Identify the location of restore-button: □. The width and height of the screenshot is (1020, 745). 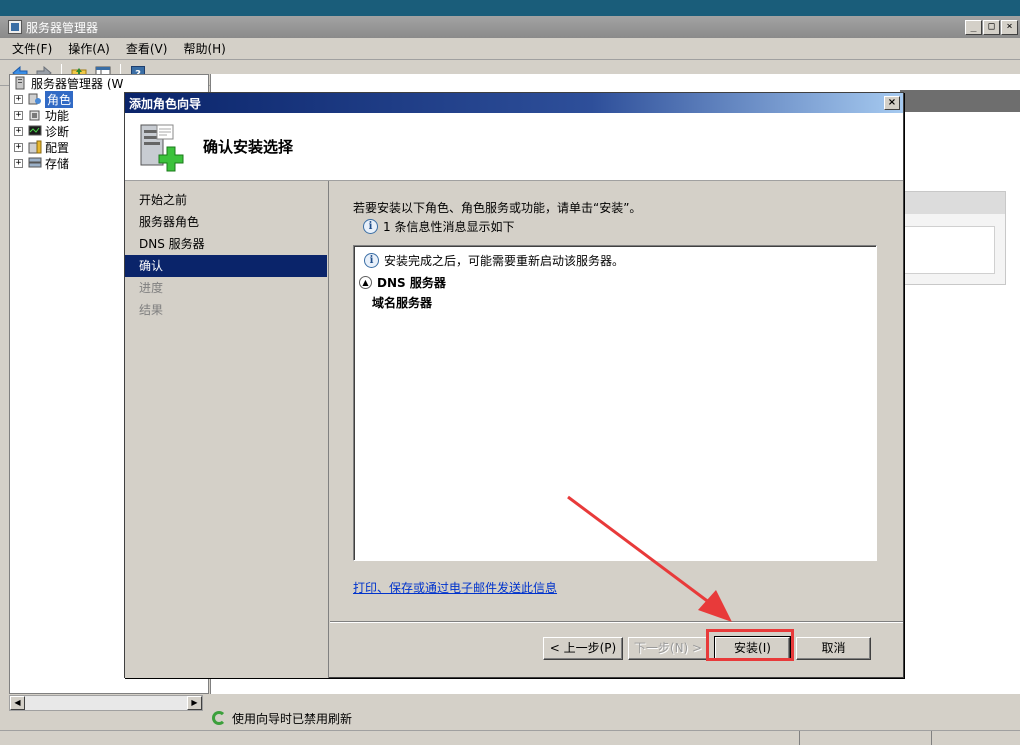
(991, 27).